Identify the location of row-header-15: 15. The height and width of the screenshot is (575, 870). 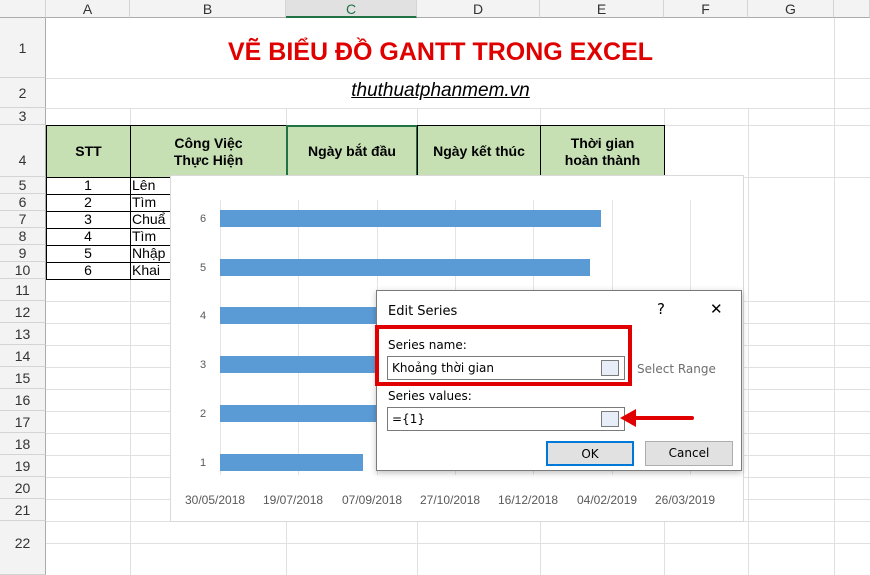
(23, 378).